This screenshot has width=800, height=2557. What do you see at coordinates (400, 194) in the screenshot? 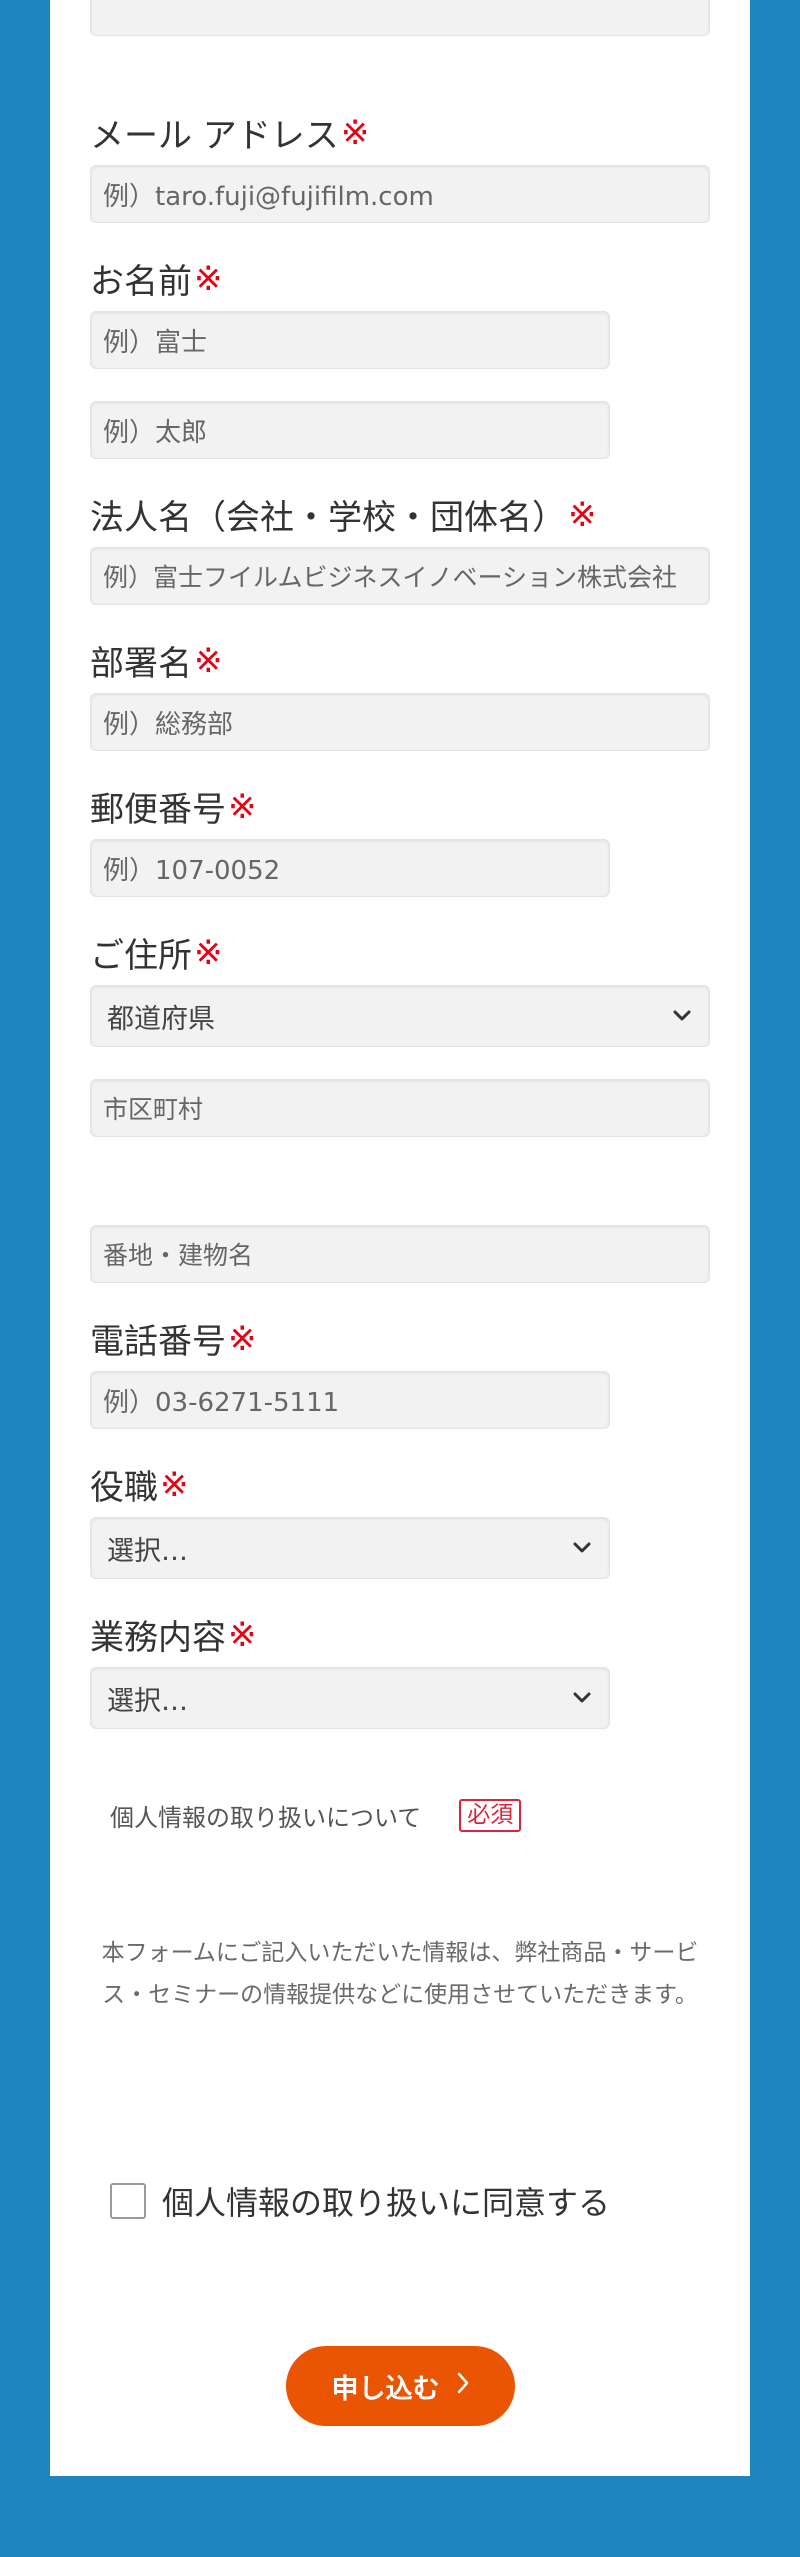
I see `email-field: 例）taro.fuji@fujifilm.com` at bounding box center [400, 194].